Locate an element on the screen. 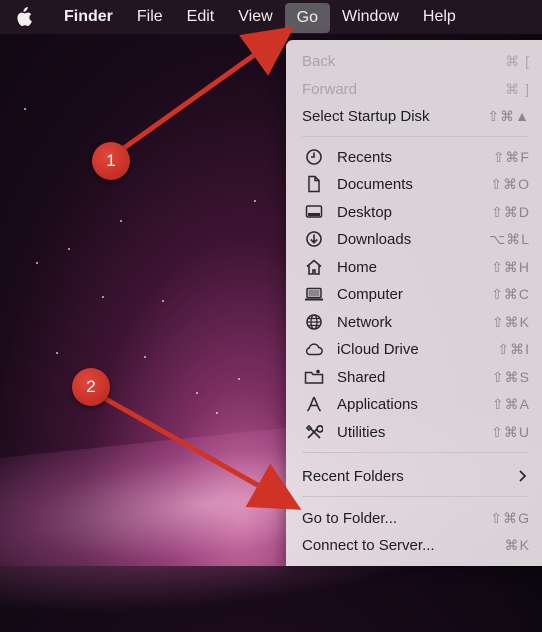  menu-item-label: Downloads is located at coordinates (374, 239).